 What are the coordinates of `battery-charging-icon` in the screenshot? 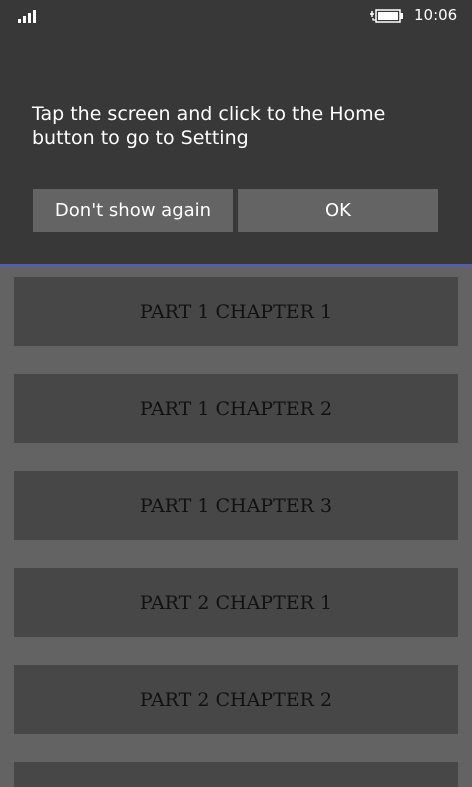 It's located at (386, 16).